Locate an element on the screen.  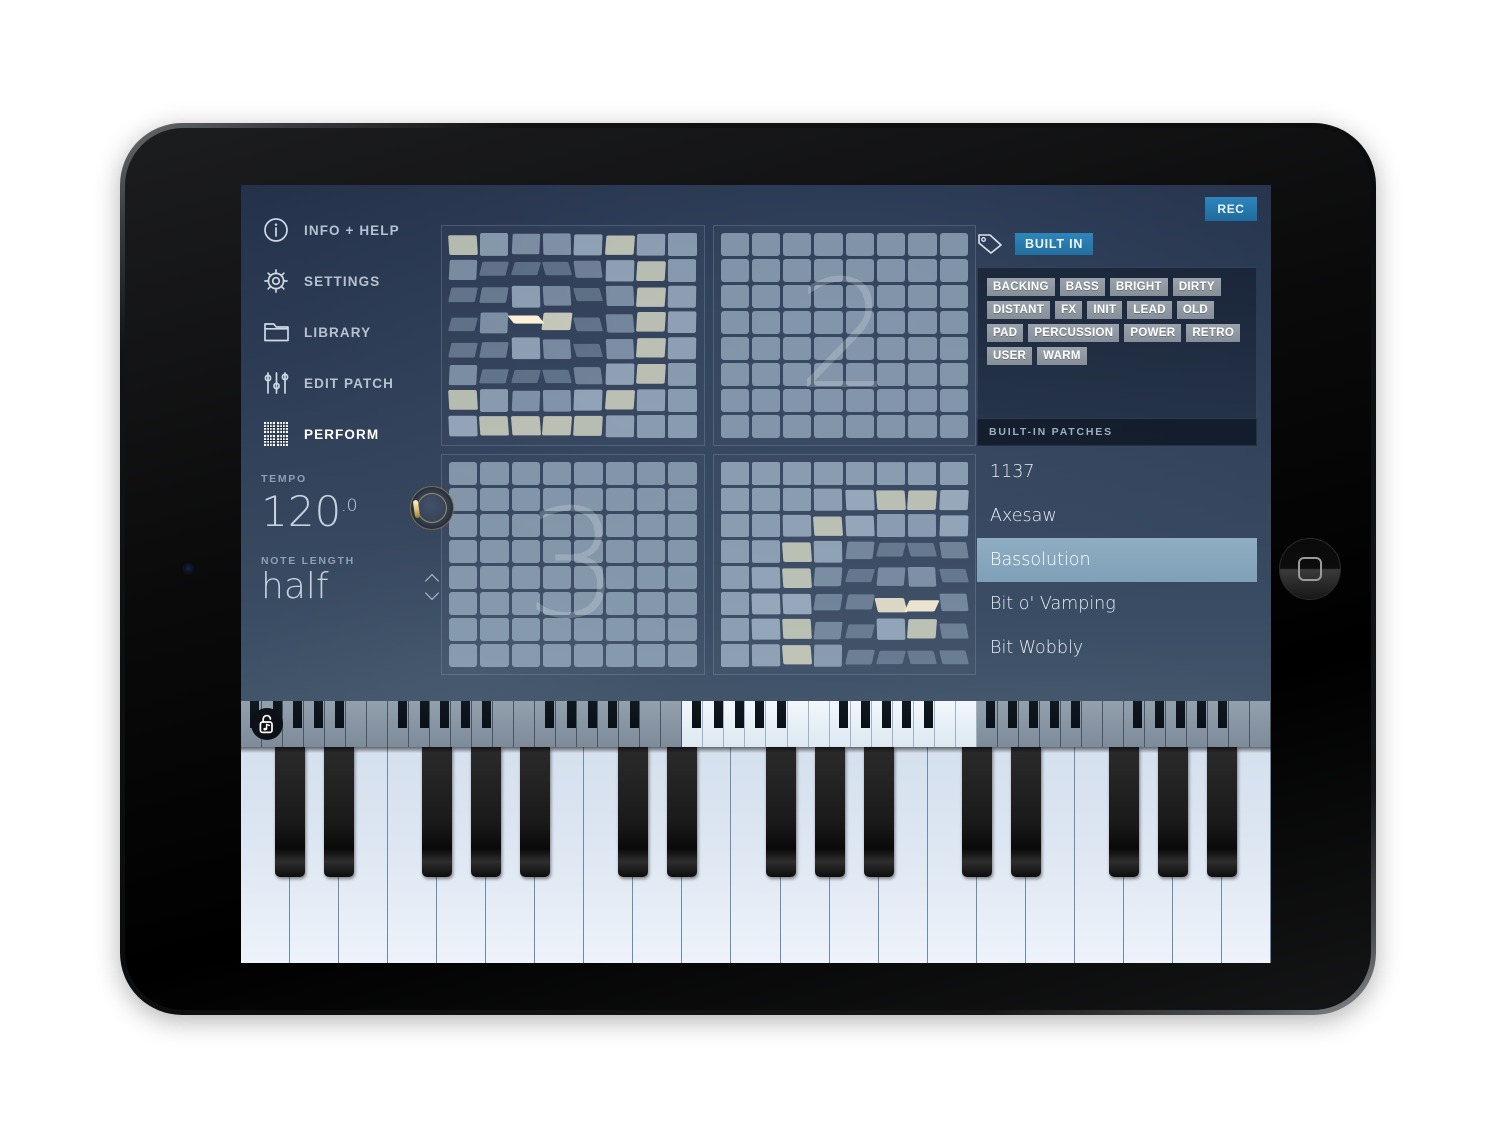
chevron-up-icon is located at coordinates (432, 578).